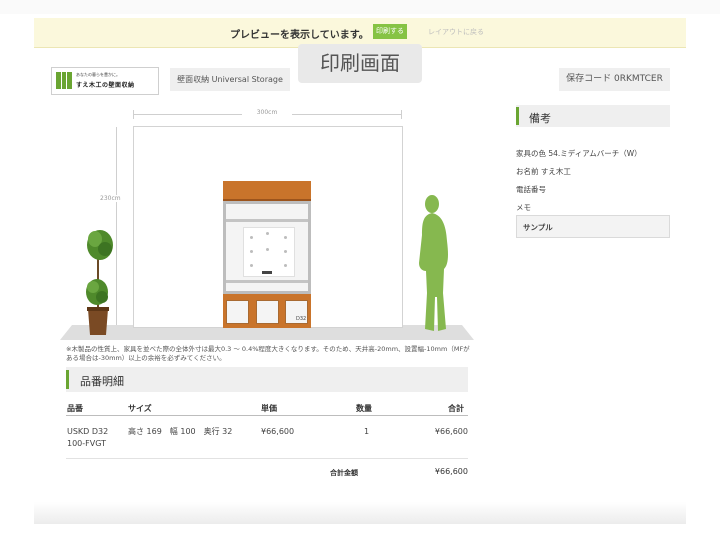  What do you see at coordinates (98, 74) in the screenshot?
I see `logo-subtitle: あなたの暮らを豊かに。` at bounding box center [98, 74].